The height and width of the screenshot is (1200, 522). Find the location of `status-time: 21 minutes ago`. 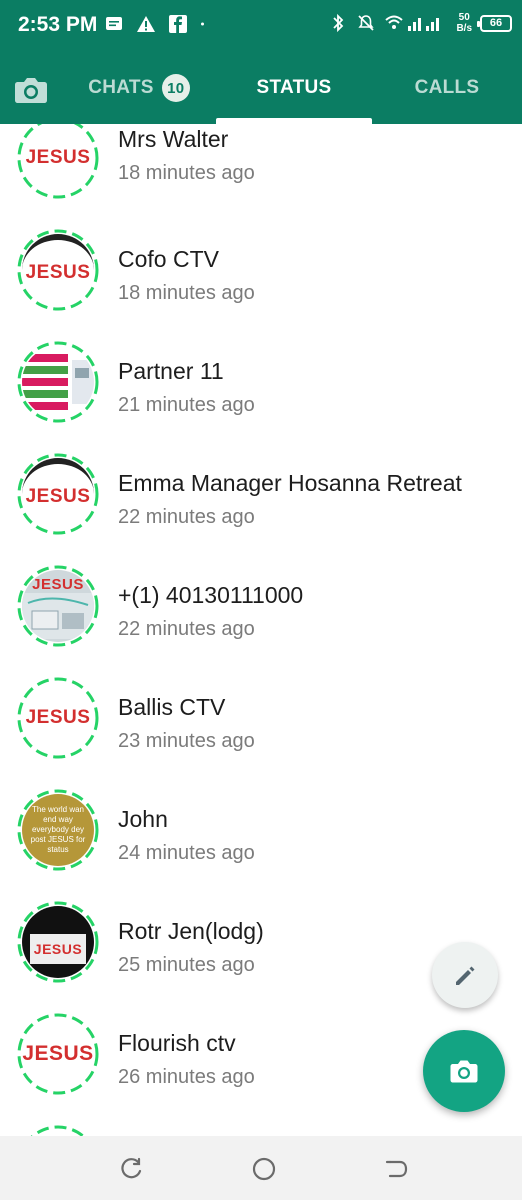

status-time: 21 minutes ago is located at coordinates (186, 405).